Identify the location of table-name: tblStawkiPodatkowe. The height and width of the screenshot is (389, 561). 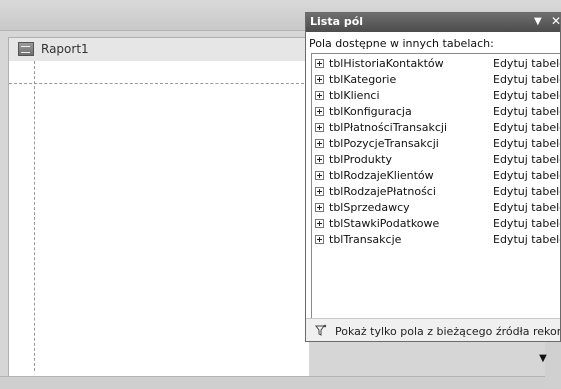
(384, 223).